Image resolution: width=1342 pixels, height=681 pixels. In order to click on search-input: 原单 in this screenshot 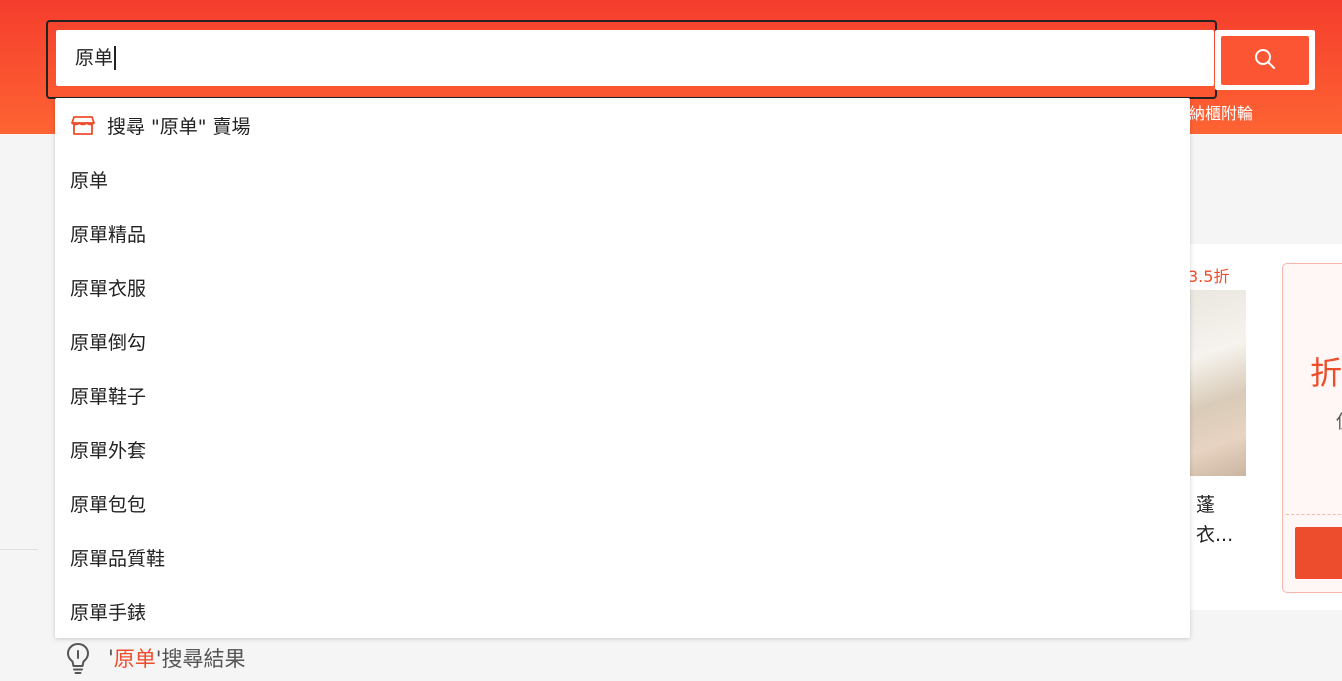, I will do `click(96, 58)`.